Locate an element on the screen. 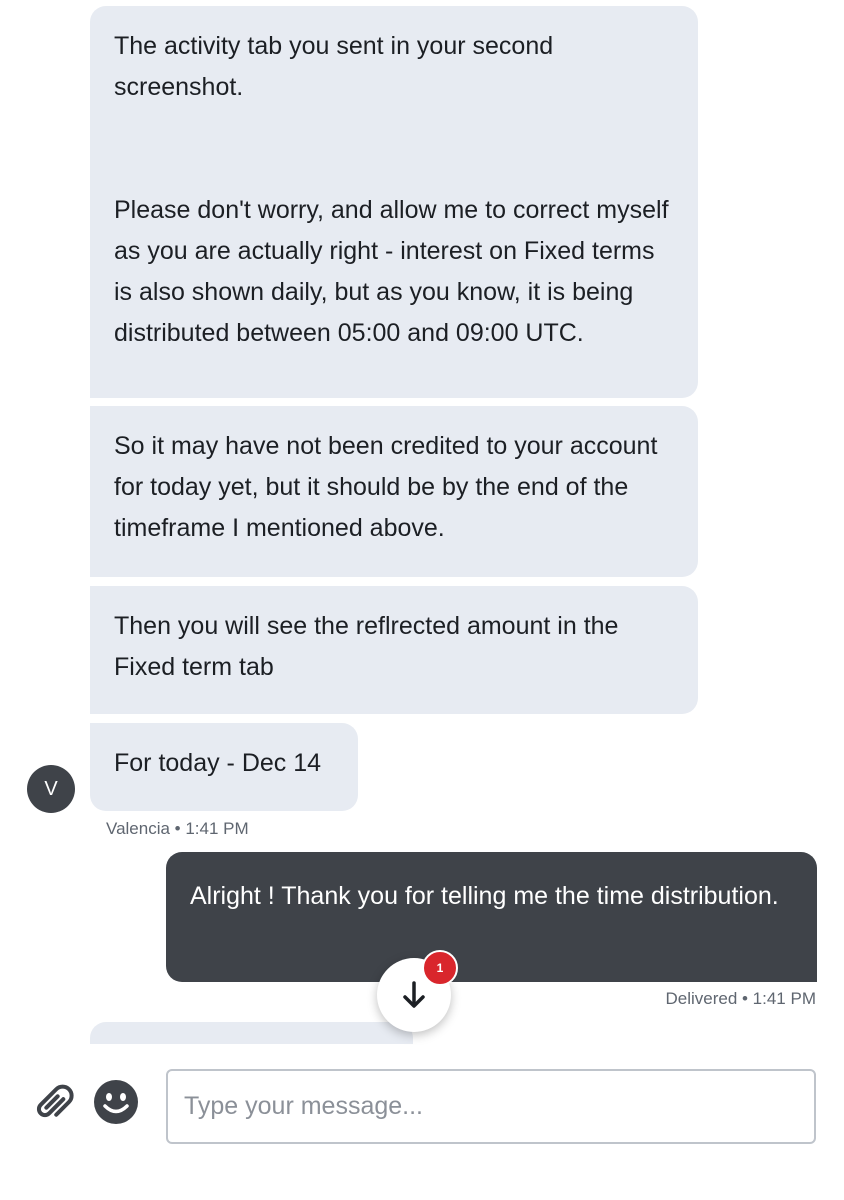  agent-avatar: V is located at coordinates (51, 789).